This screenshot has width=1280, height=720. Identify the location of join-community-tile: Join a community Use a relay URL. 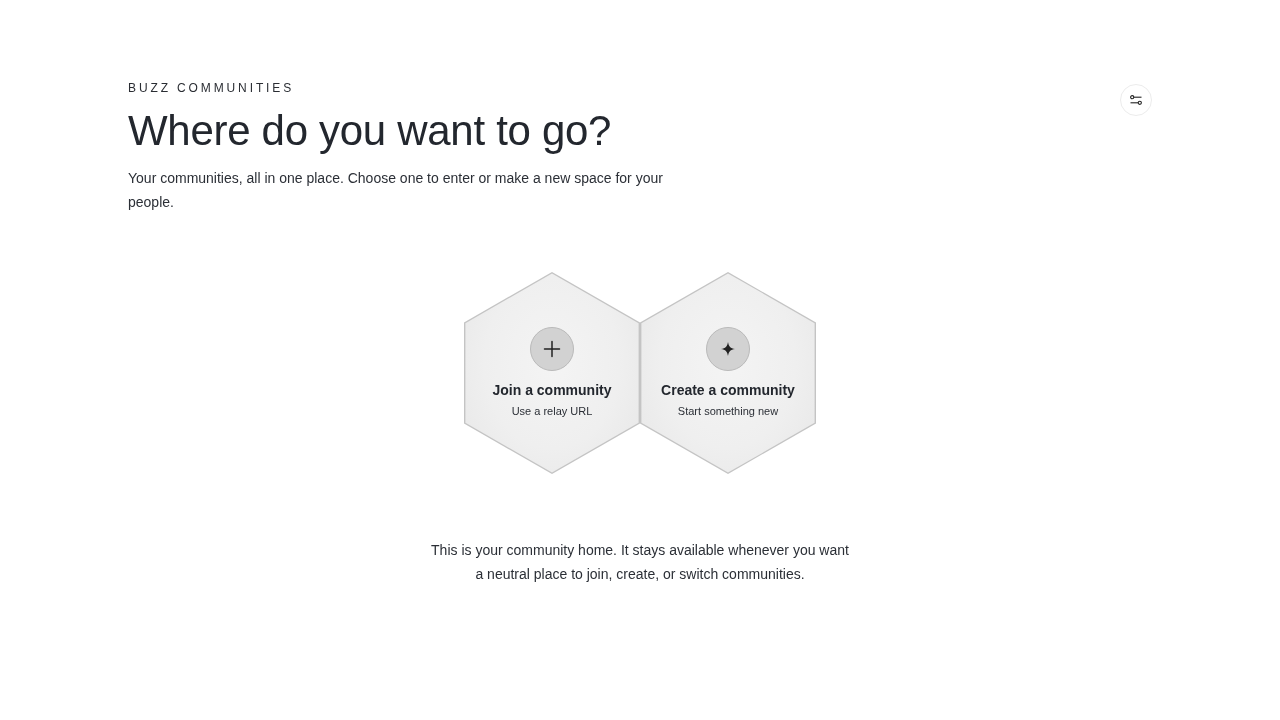
(552, 373).